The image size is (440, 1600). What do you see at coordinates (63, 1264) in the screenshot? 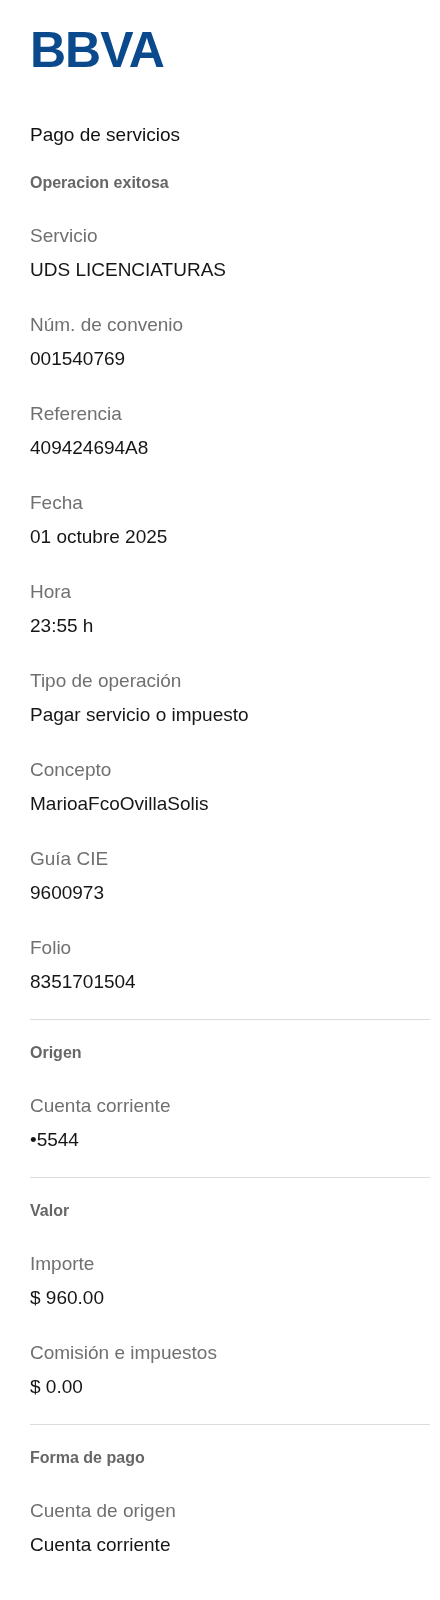
I see `field-label: Importe` at bounding box center [63, 1264].